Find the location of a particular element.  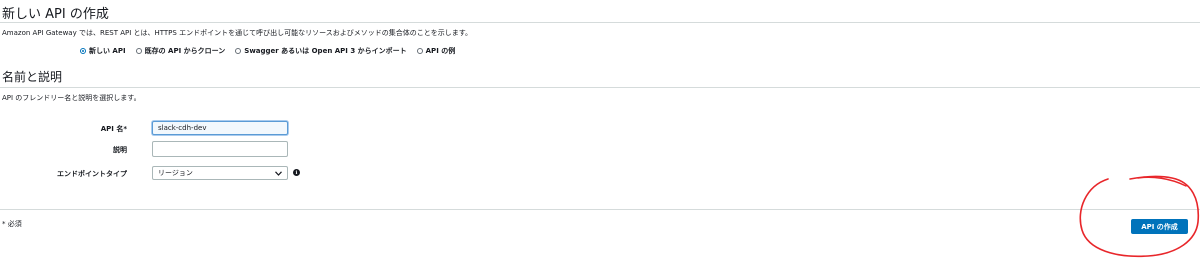

endpoint-type-select: リージョン is located at coordinates (220, 173).